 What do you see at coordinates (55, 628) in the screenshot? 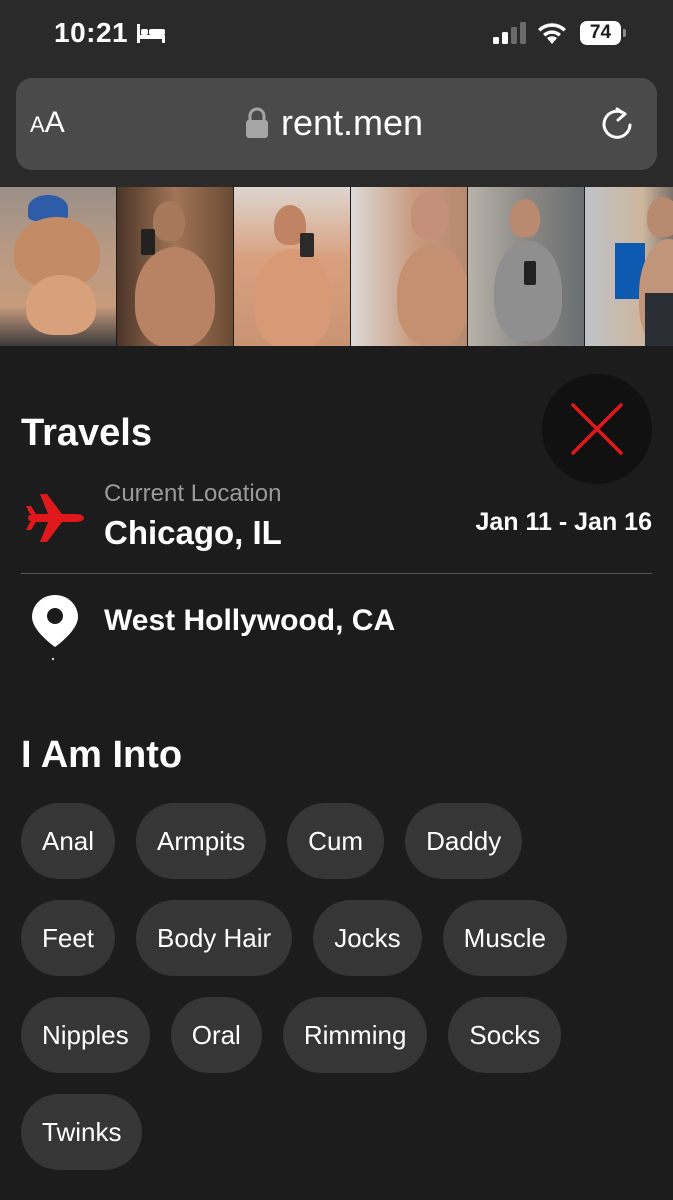
I see `map-pin-icon` at bounding box center [55, 628].